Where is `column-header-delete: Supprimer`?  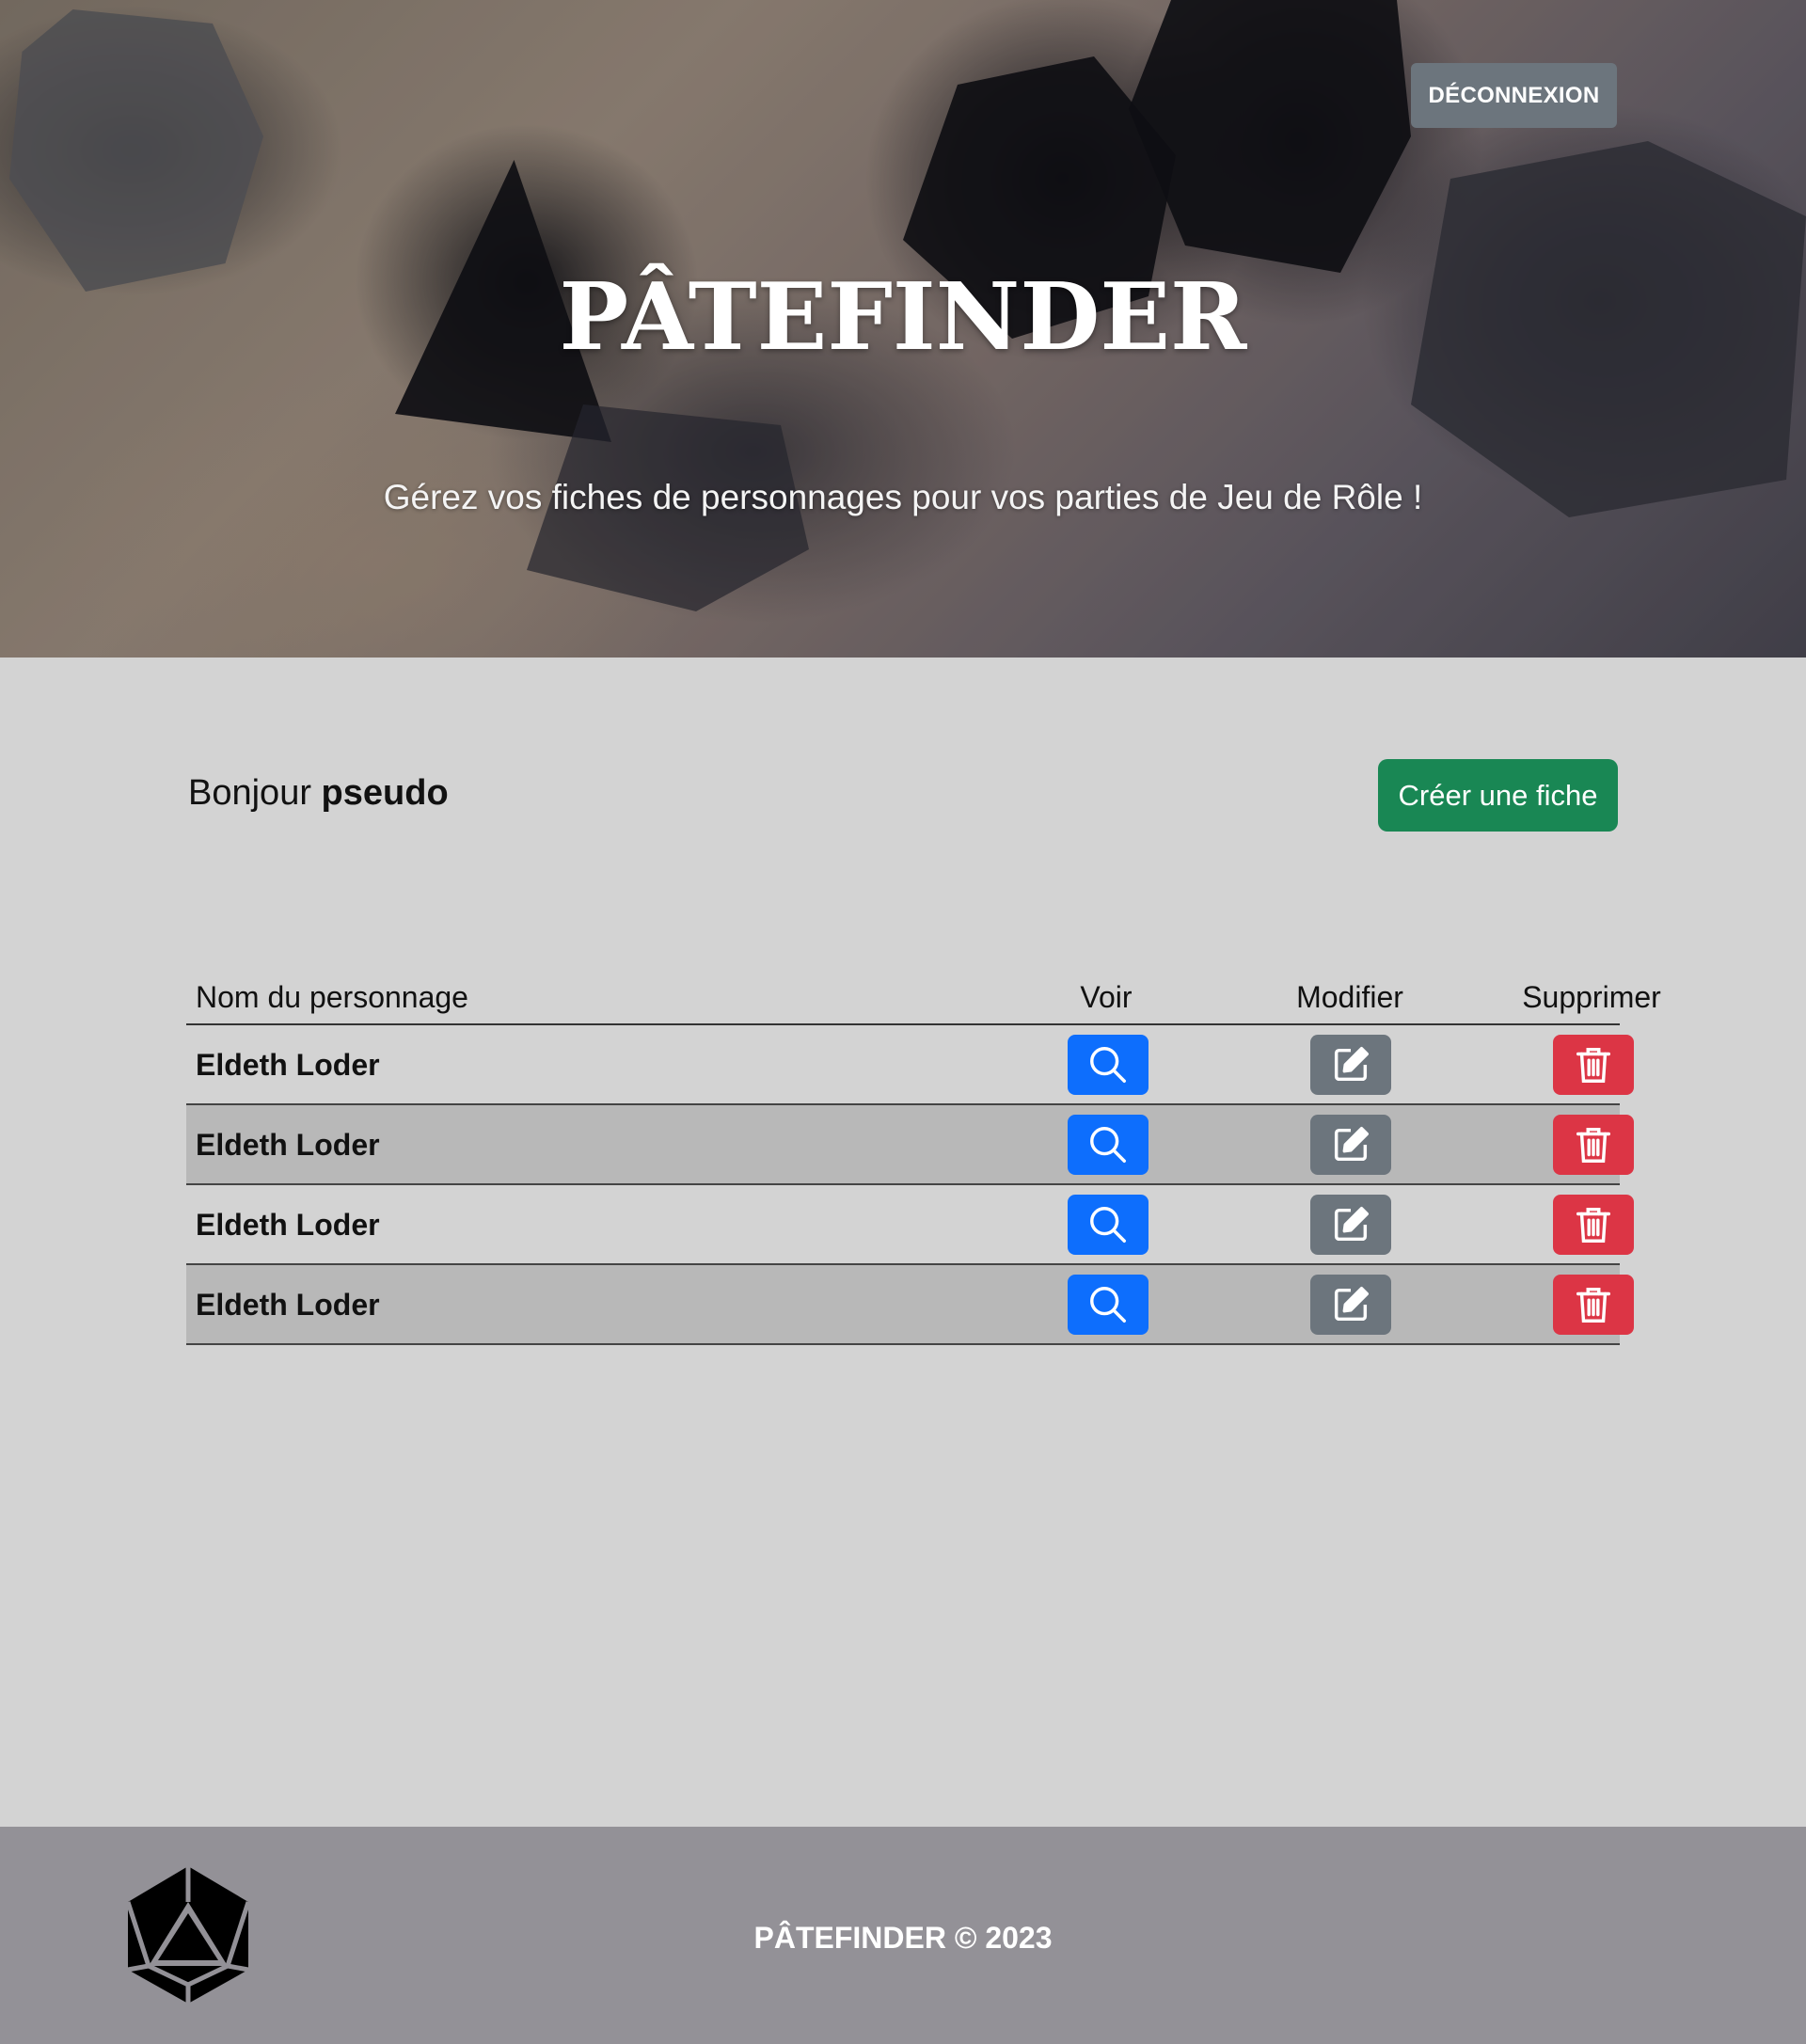
column-header-delete: Supprimer is located at coordinates (1592, 997).